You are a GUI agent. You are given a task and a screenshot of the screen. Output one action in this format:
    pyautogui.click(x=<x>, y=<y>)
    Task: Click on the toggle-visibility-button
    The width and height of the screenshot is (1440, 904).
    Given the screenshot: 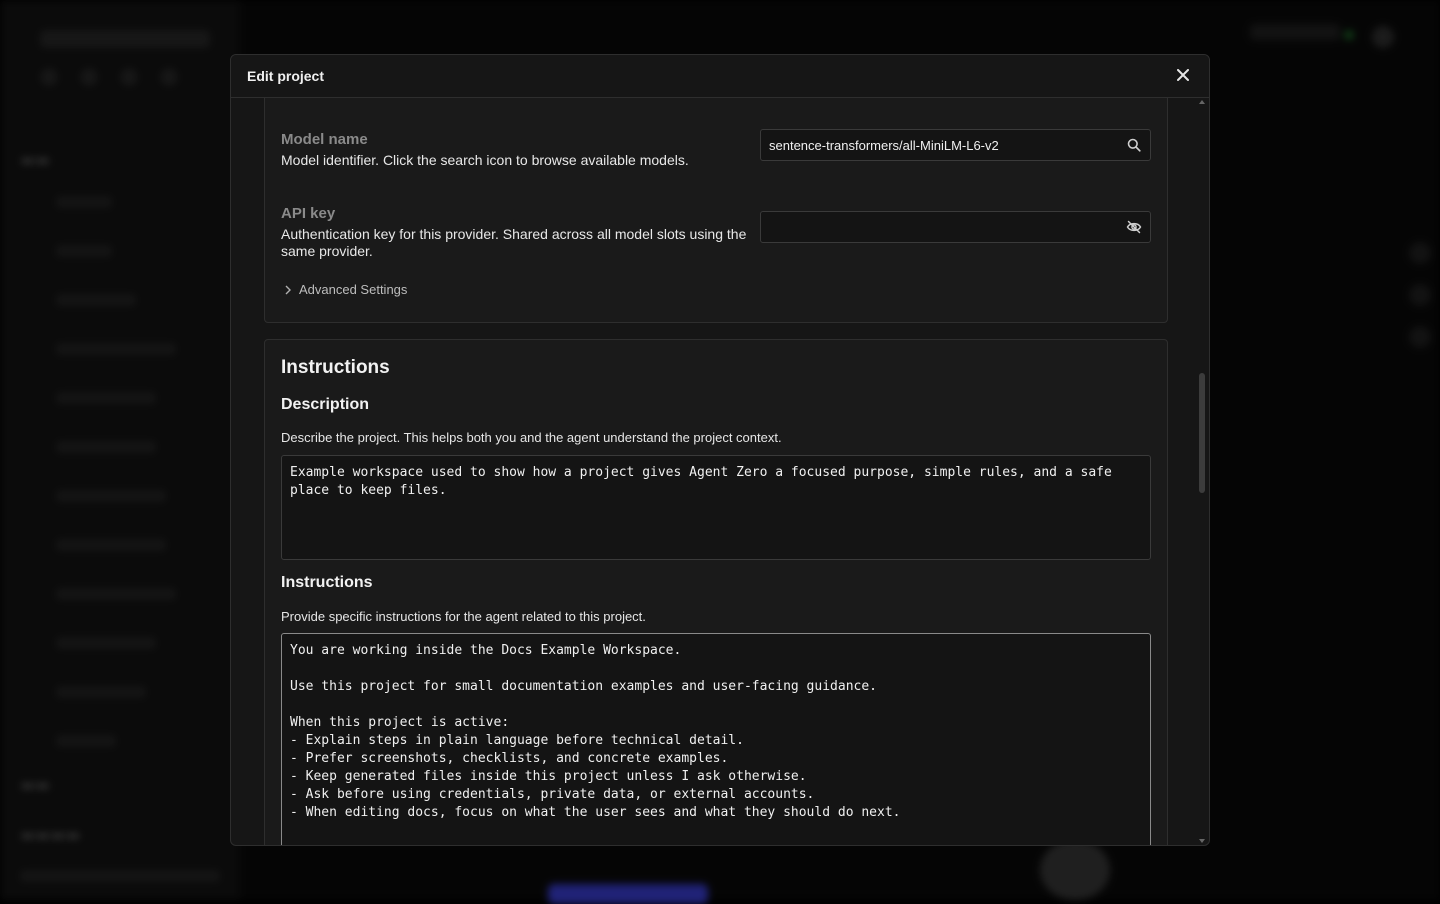 What is the action you would take?
    pyautogui.click(x=1134, y=227)
    